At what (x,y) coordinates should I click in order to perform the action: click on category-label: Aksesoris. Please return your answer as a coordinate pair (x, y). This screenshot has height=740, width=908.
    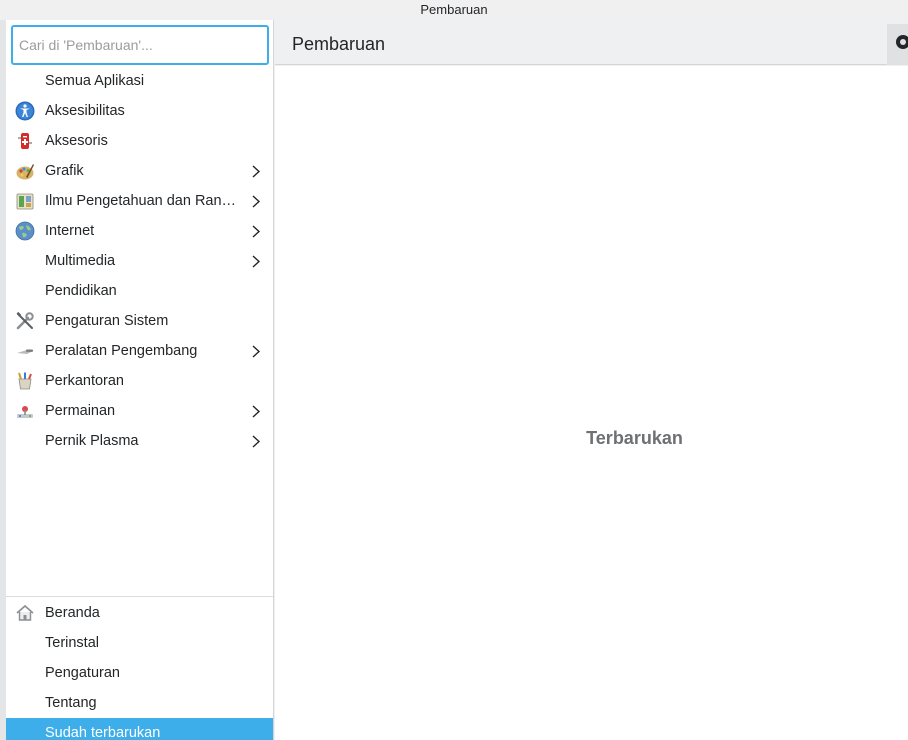
    Looking at the image, I should click on (76, 141).